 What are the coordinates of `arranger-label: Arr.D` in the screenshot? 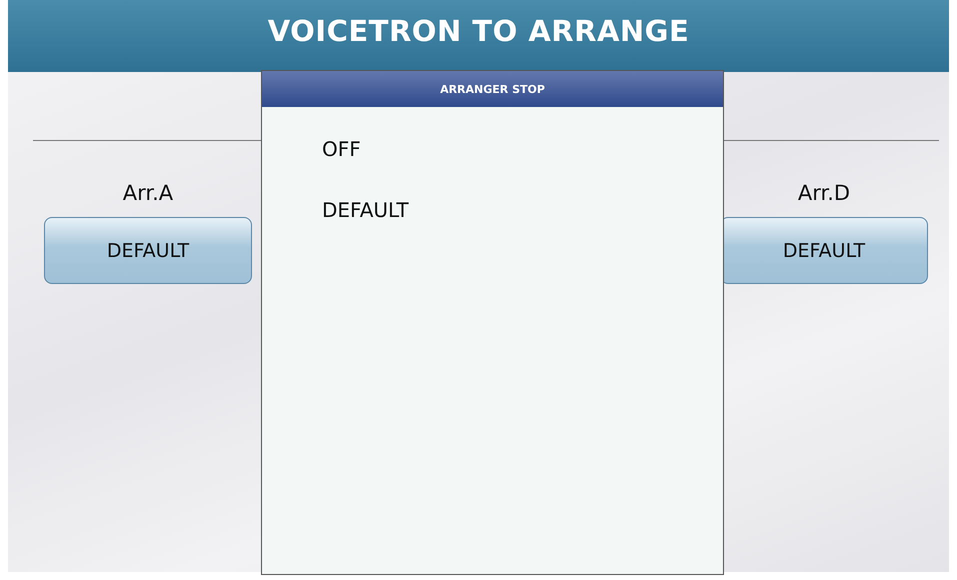 It's located at (824, 193).